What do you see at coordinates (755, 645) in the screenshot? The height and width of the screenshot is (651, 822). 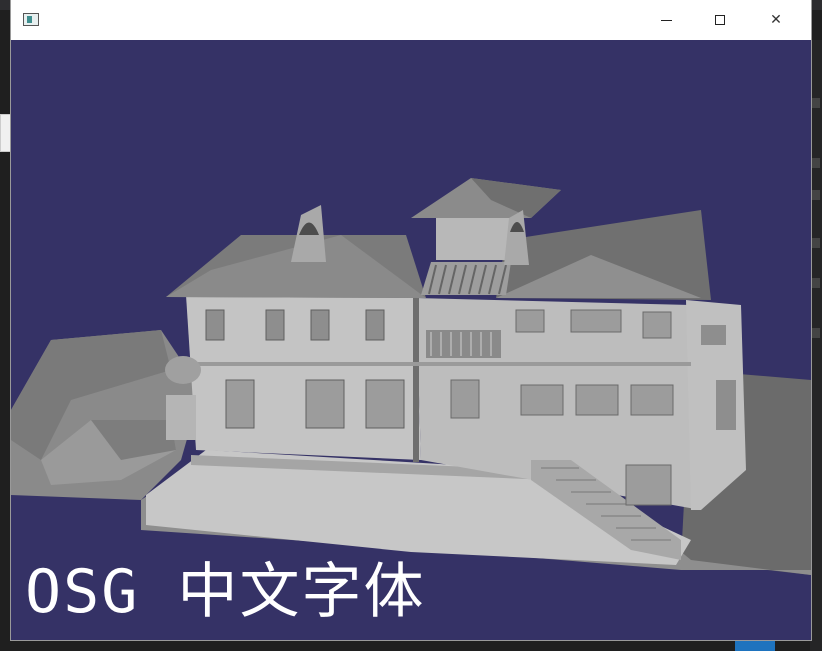 I see `taskbar-item` at bounding box center [755, 645].